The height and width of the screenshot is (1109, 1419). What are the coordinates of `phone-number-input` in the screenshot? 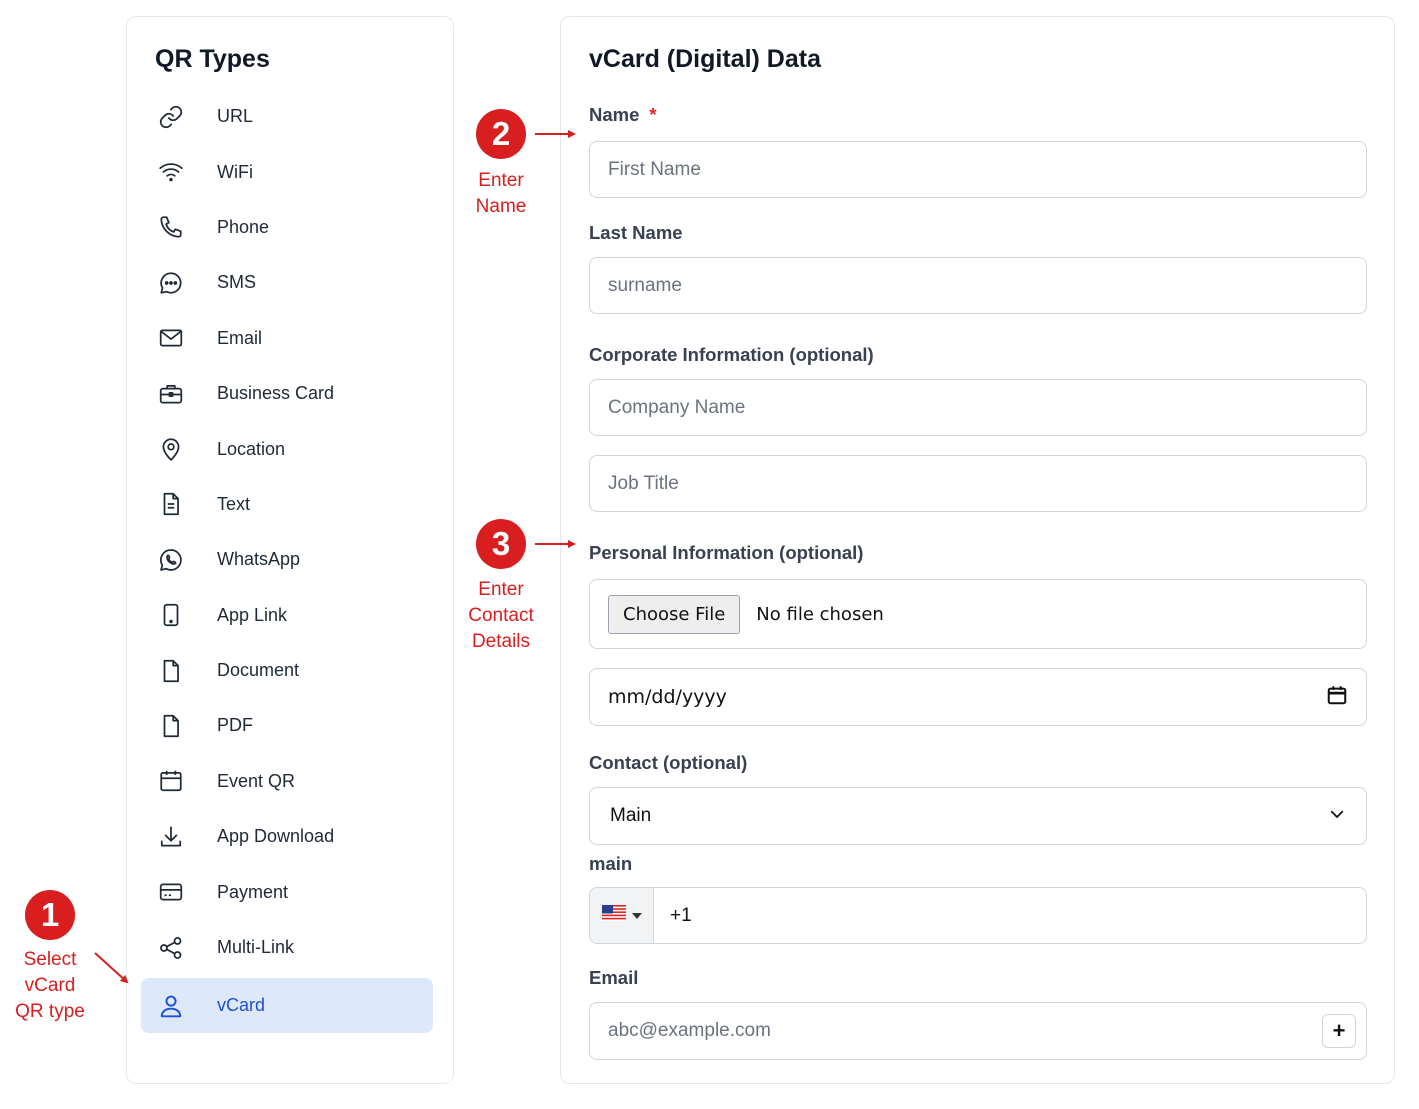 It's located at (970, 915).